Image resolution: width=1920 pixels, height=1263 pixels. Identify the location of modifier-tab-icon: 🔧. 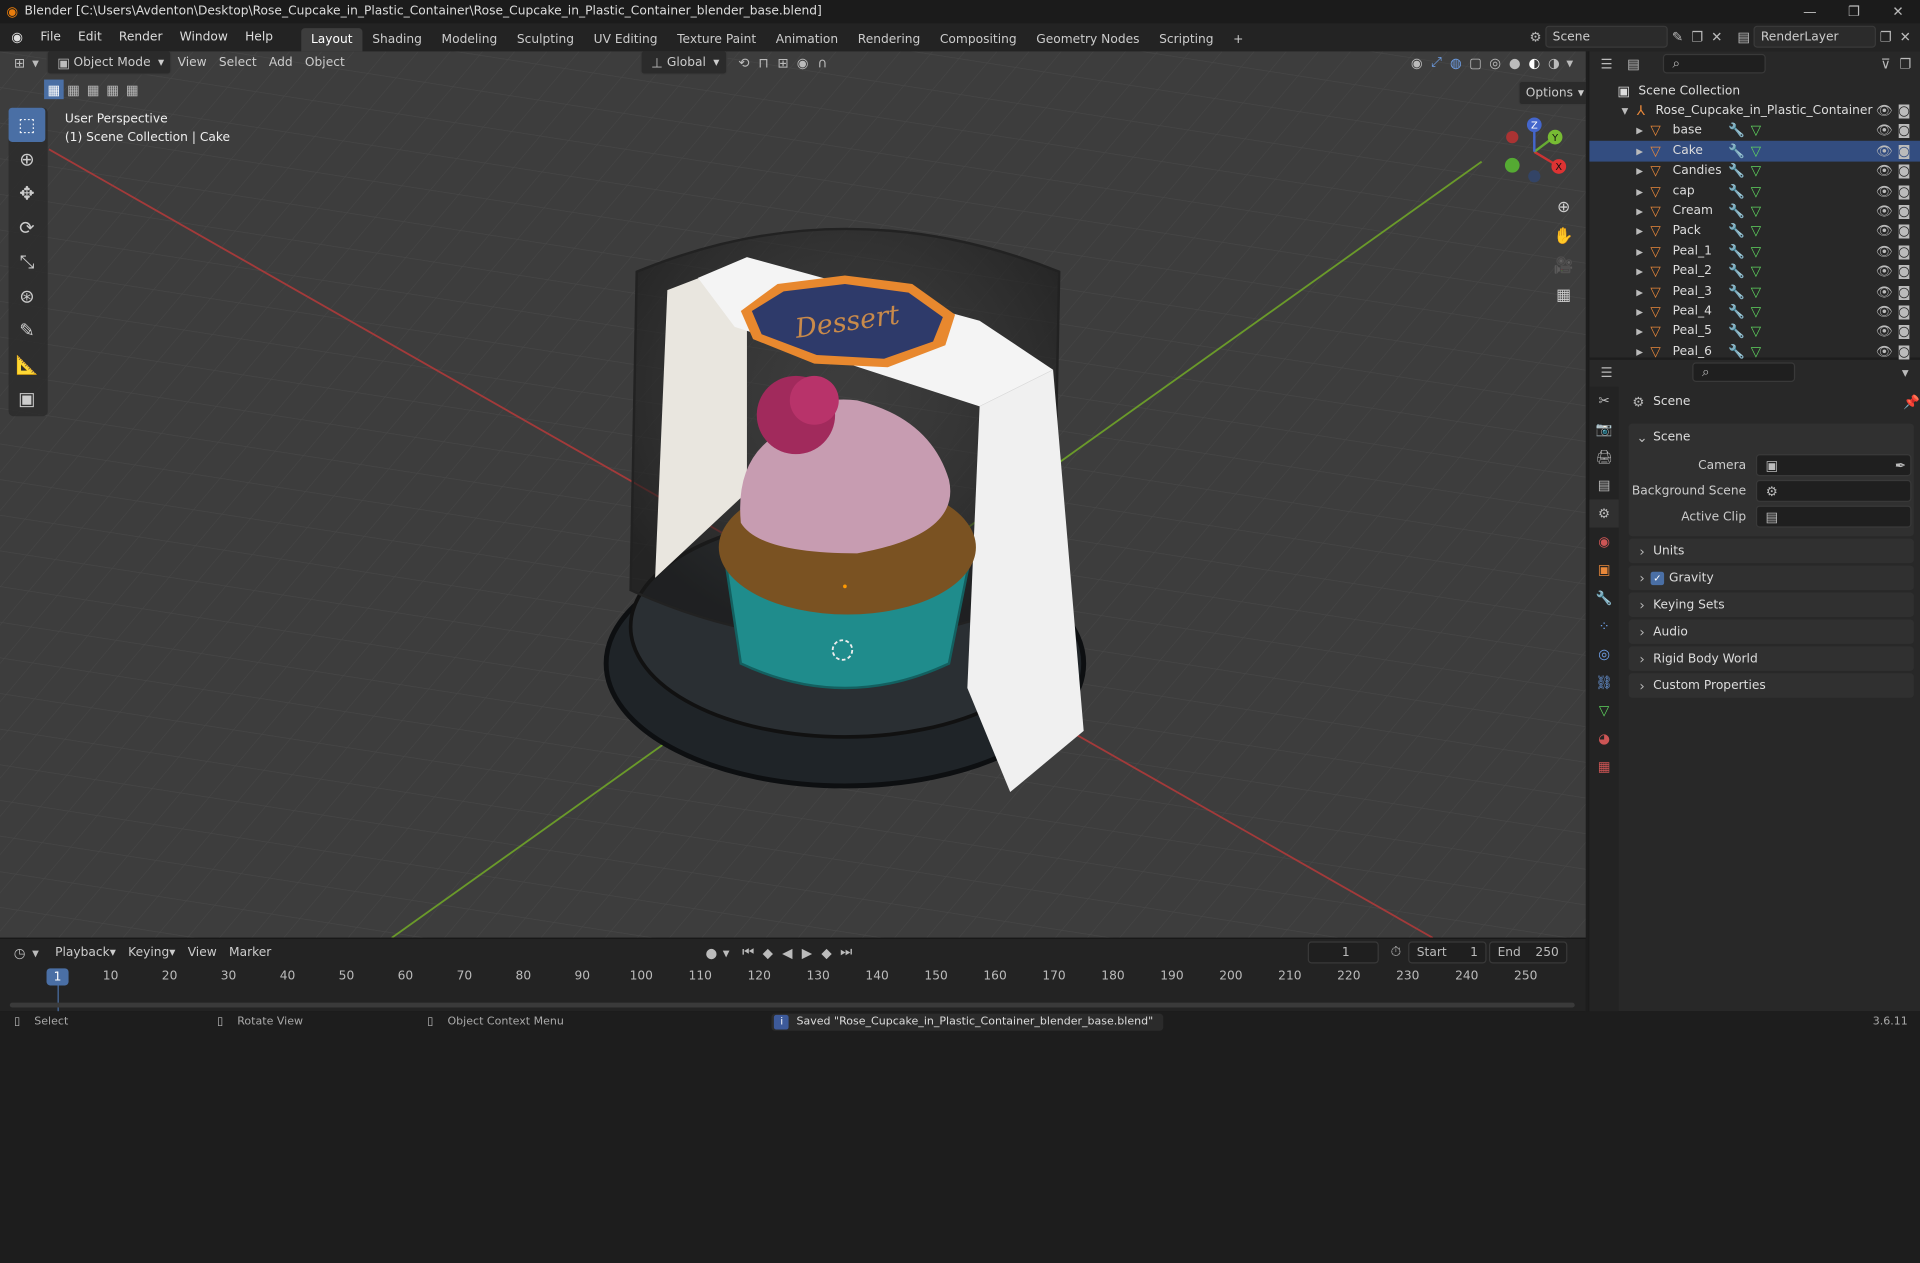
(1603, 598).